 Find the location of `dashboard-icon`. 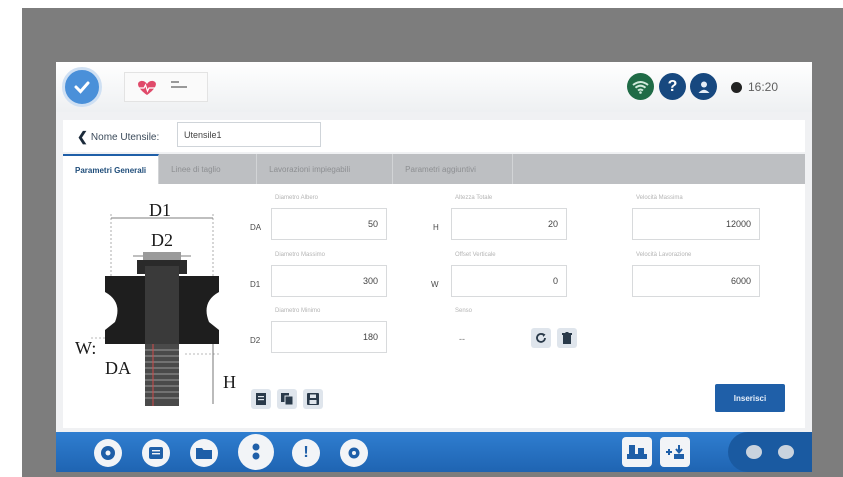

dashboard-icon is located at coordinates (108, 453).